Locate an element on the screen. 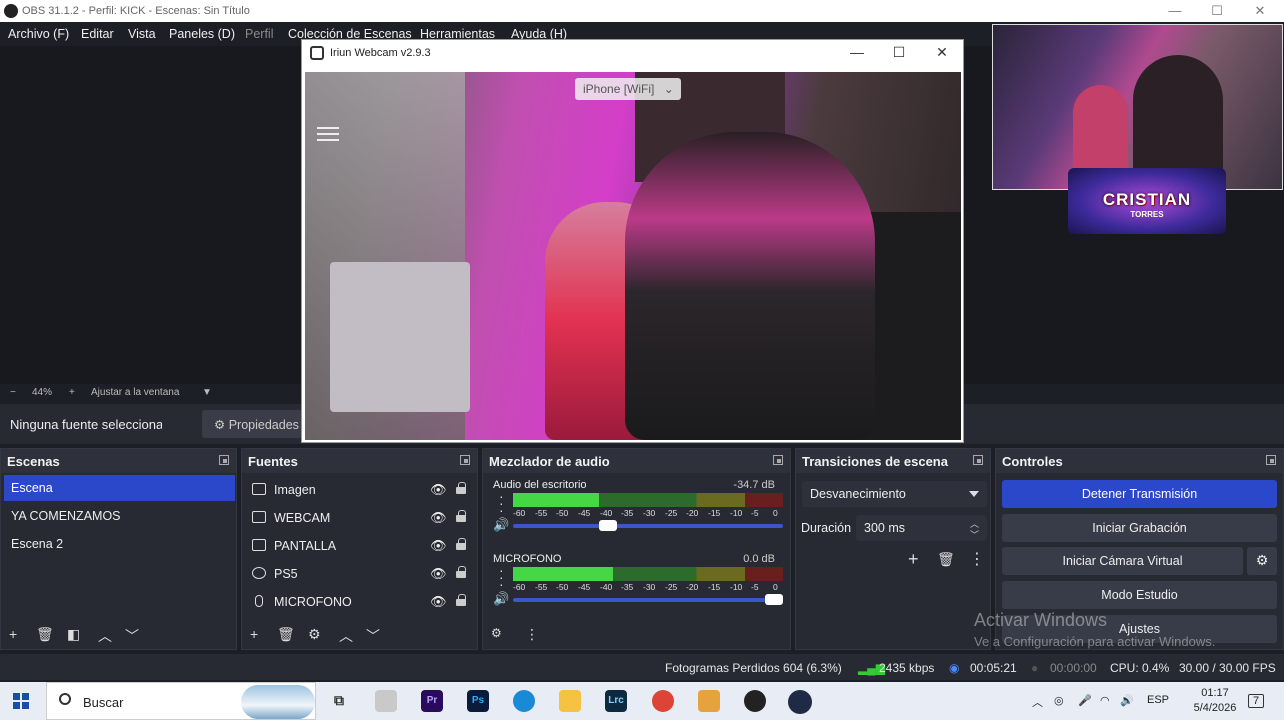 The image size is (1284, 720). advanced-audio-icon: ⚙ is located at coordinates (496, 633).